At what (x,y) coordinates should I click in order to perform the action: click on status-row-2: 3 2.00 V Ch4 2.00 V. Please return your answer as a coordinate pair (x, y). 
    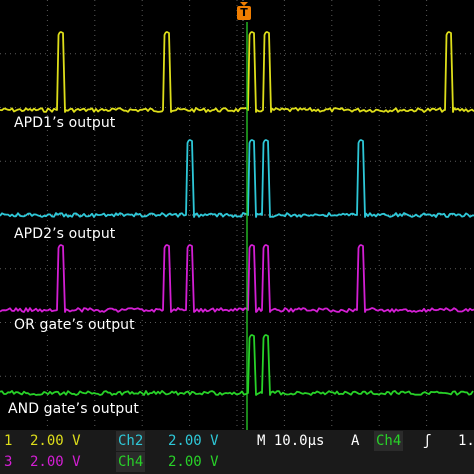
    Looking at the image, I should click on (237, 462).